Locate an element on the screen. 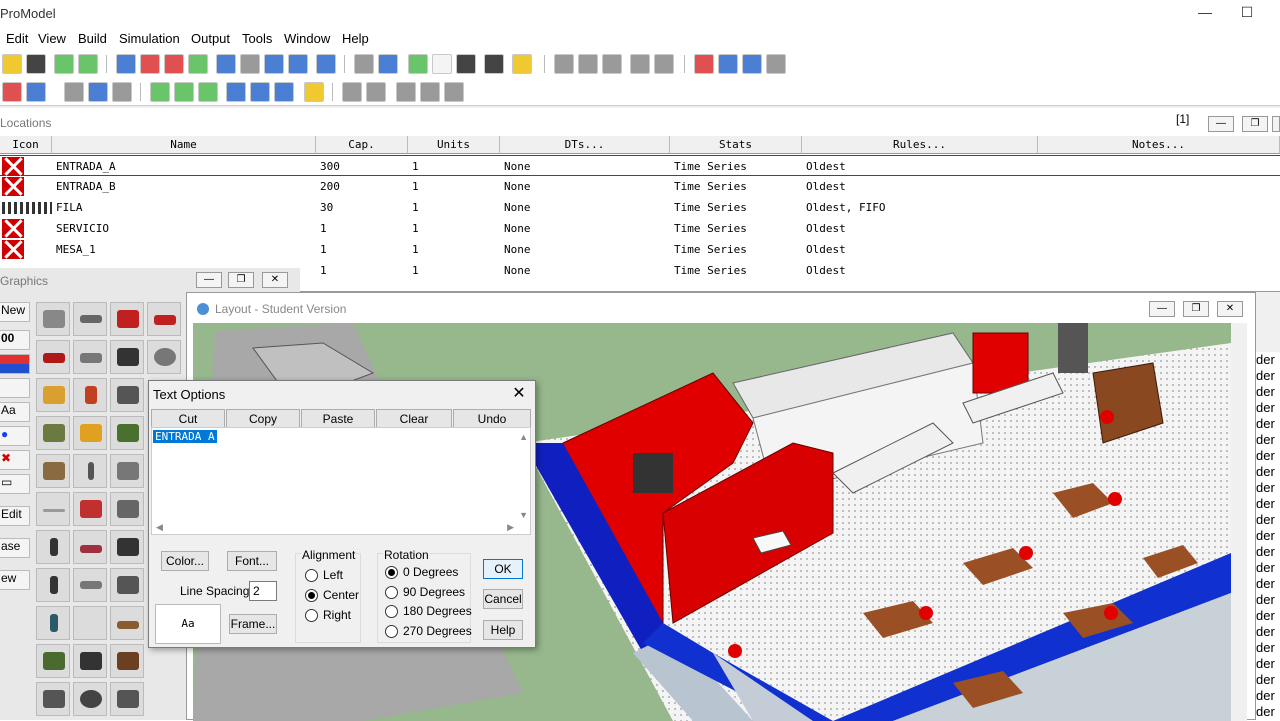 The height and width of the screenshot is (721, 1280). delete-x-icon: ✖ is located at coordinates (15, 460).